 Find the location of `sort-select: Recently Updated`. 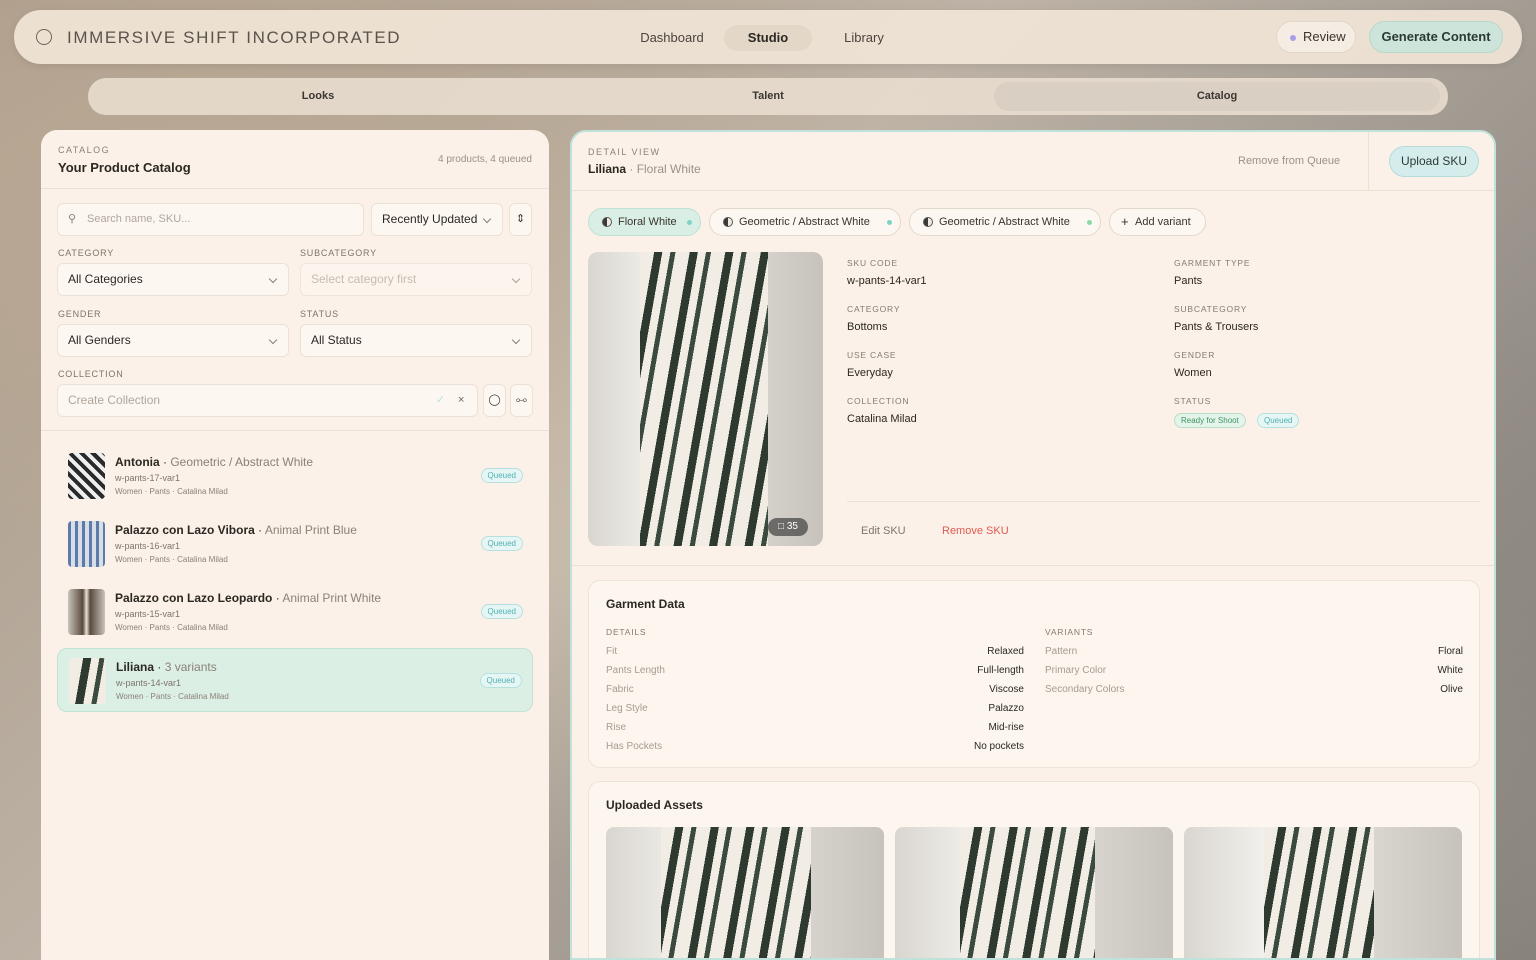

sort-select: Recently Updated is located at coordinates (437, 219).